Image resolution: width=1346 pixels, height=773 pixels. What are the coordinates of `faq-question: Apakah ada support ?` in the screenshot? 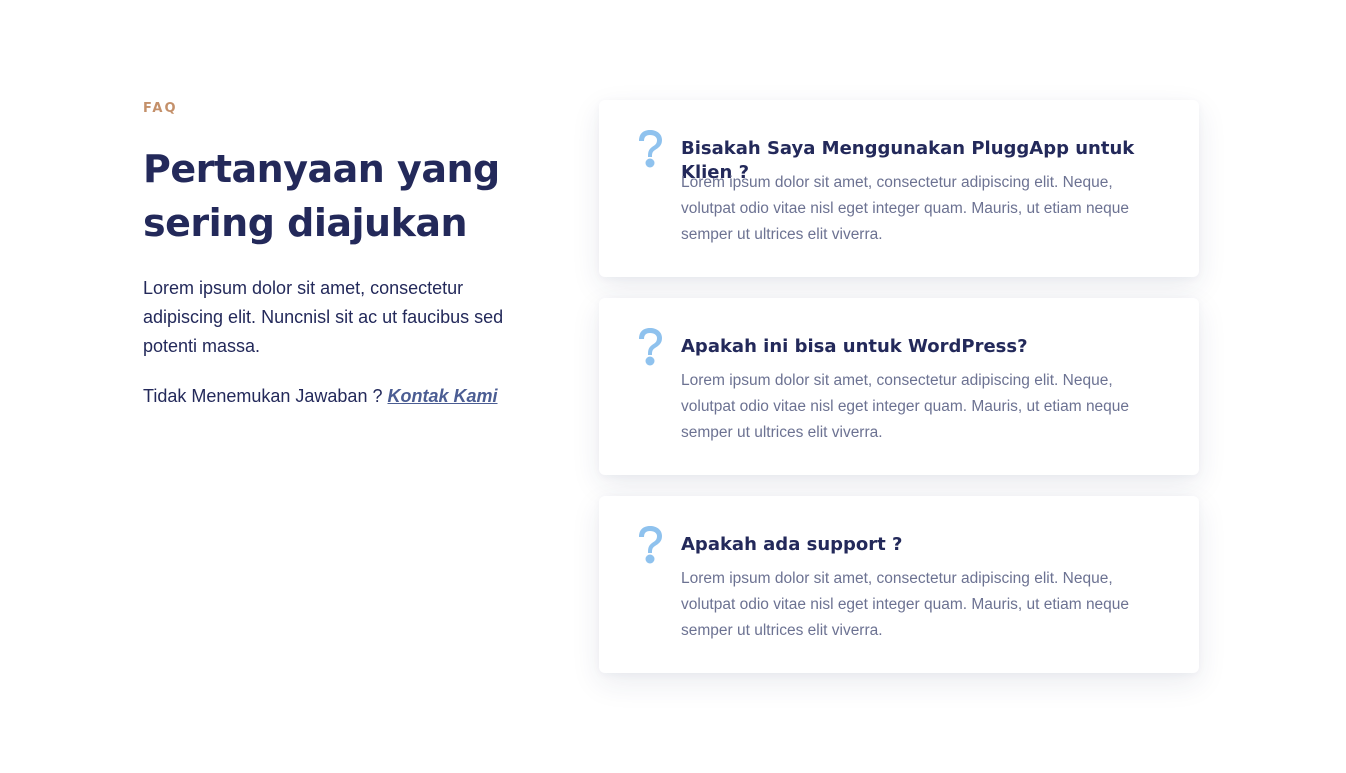 It's located at (792, 544).